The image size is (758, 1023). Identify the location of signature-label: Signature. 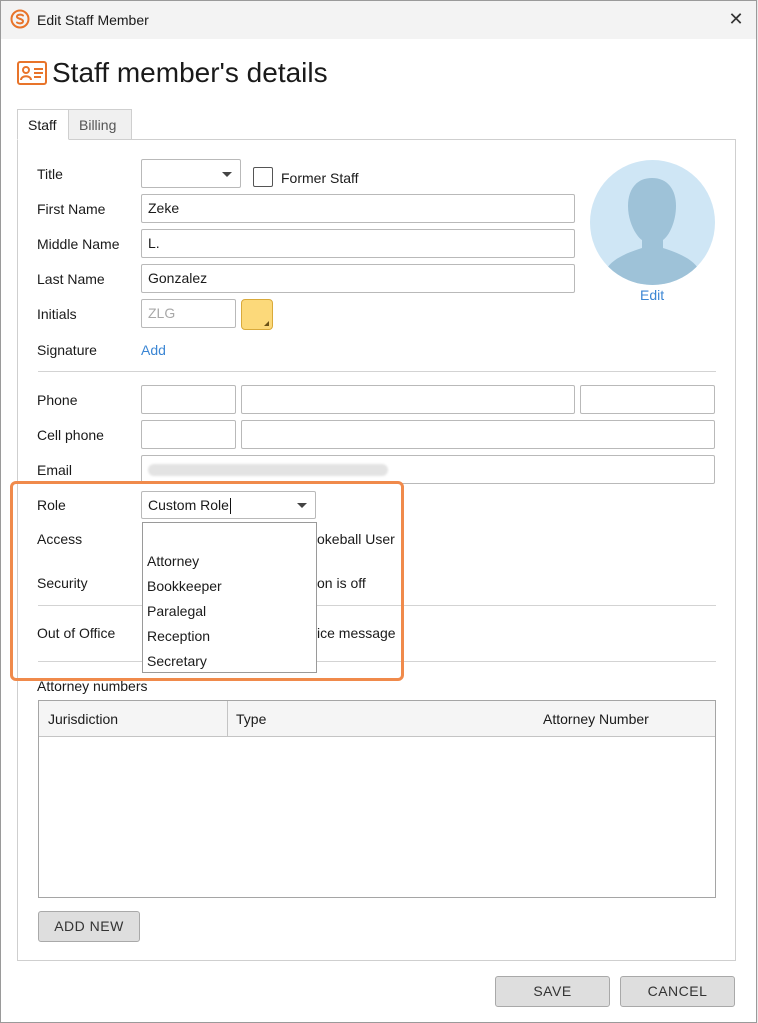
(67, 350).